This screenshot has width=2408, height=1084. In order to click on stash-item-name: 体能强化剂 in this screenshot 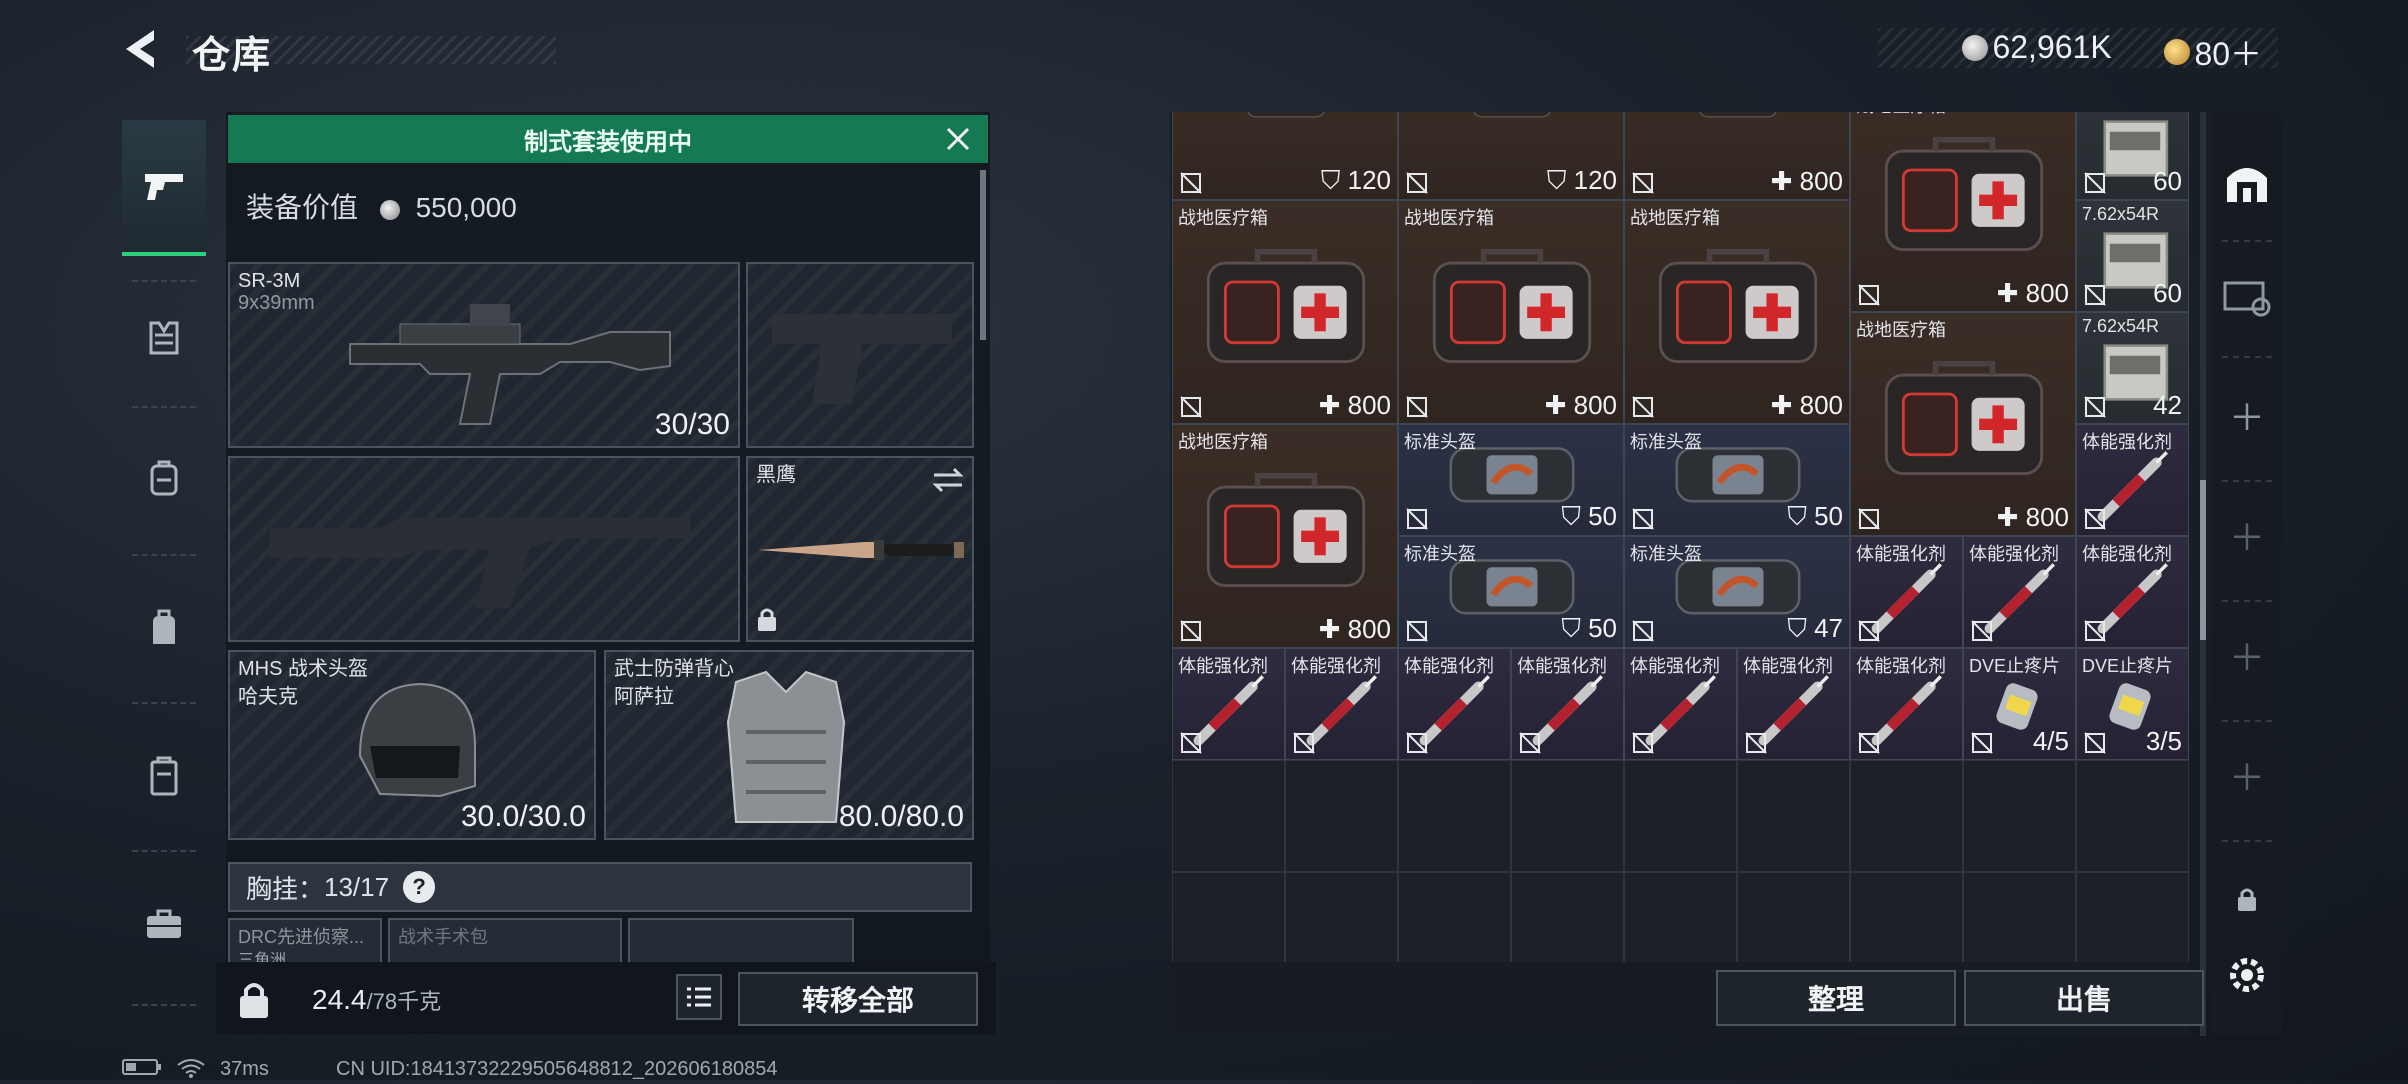, I will do `click(2127, 442)`.